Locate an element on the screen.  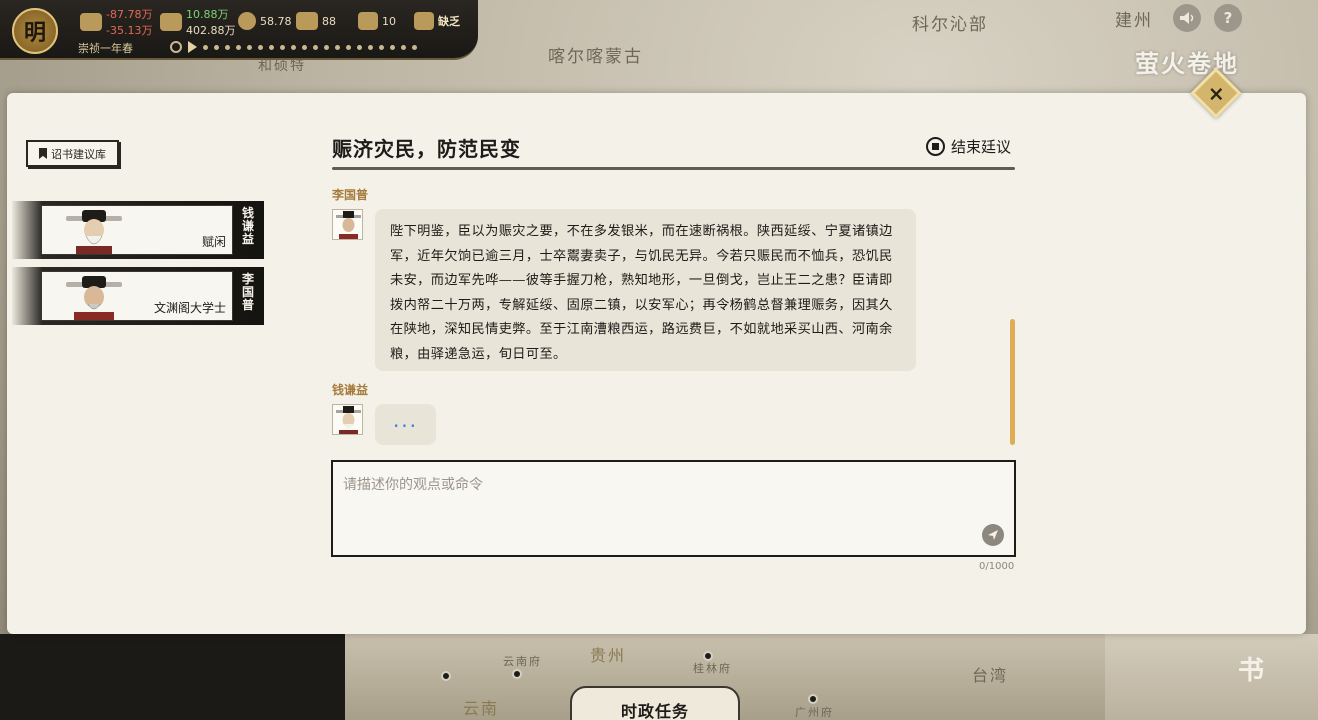
help-button: ? is located at coordinates (1228, 18).